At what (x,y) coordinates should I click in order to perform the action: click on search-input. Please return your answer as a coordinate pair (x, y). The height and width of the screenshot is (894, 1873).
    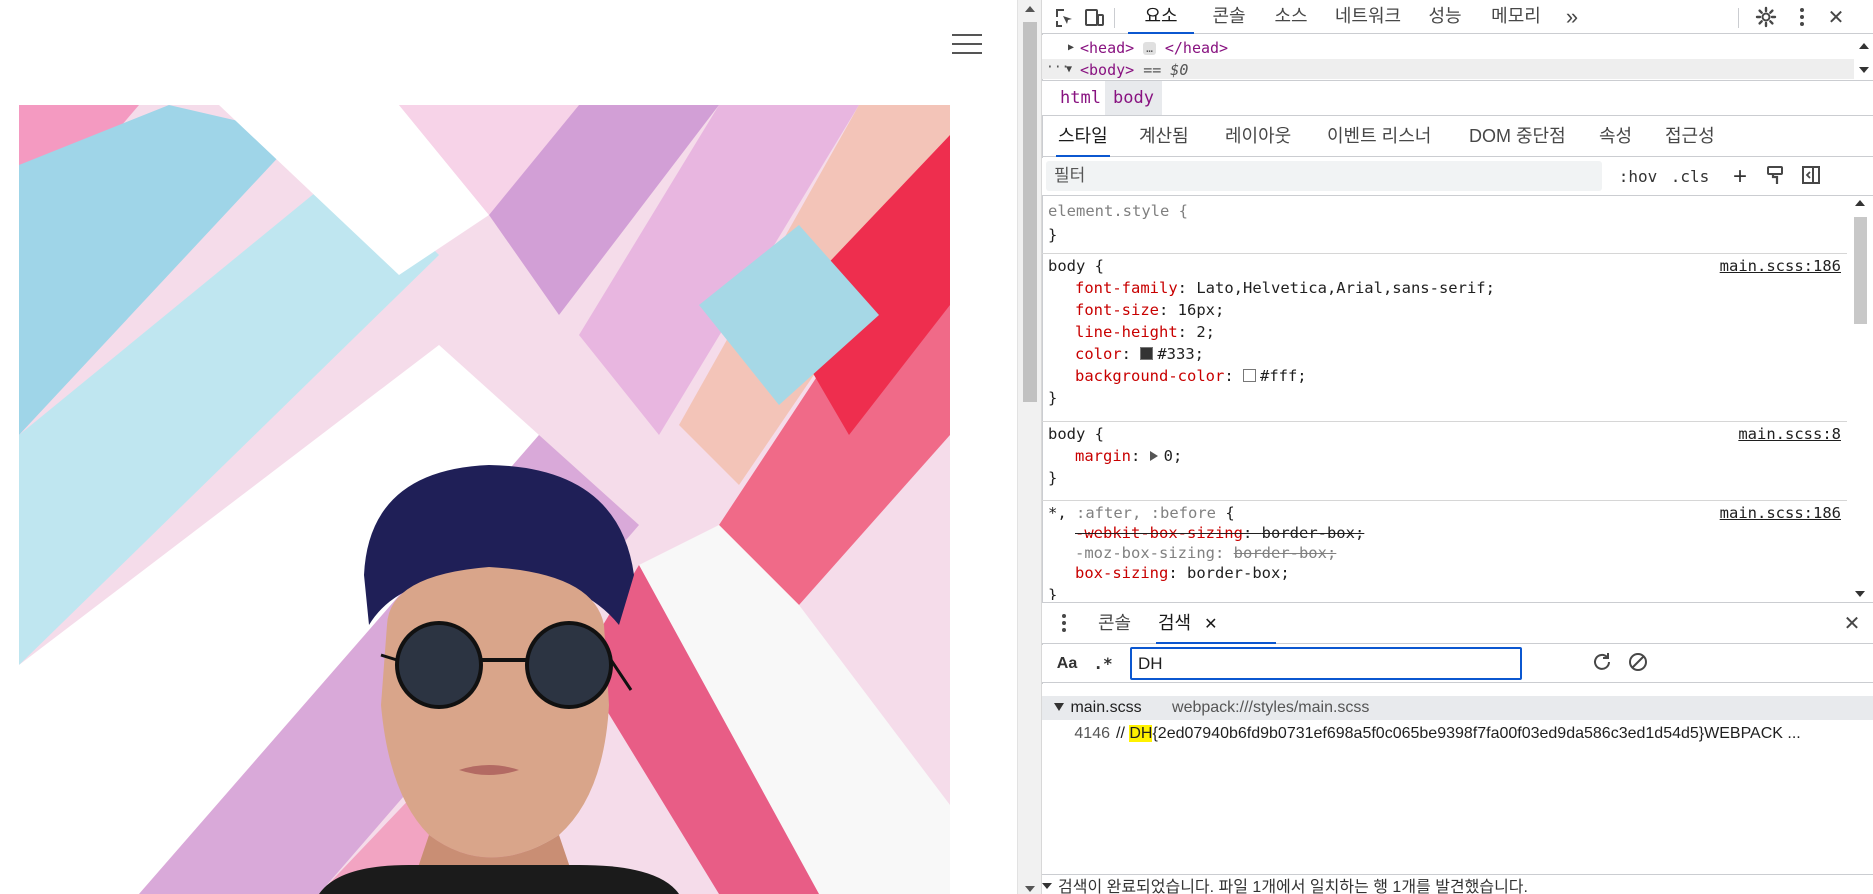
    Looking at the image, I should click on (1326, 663).